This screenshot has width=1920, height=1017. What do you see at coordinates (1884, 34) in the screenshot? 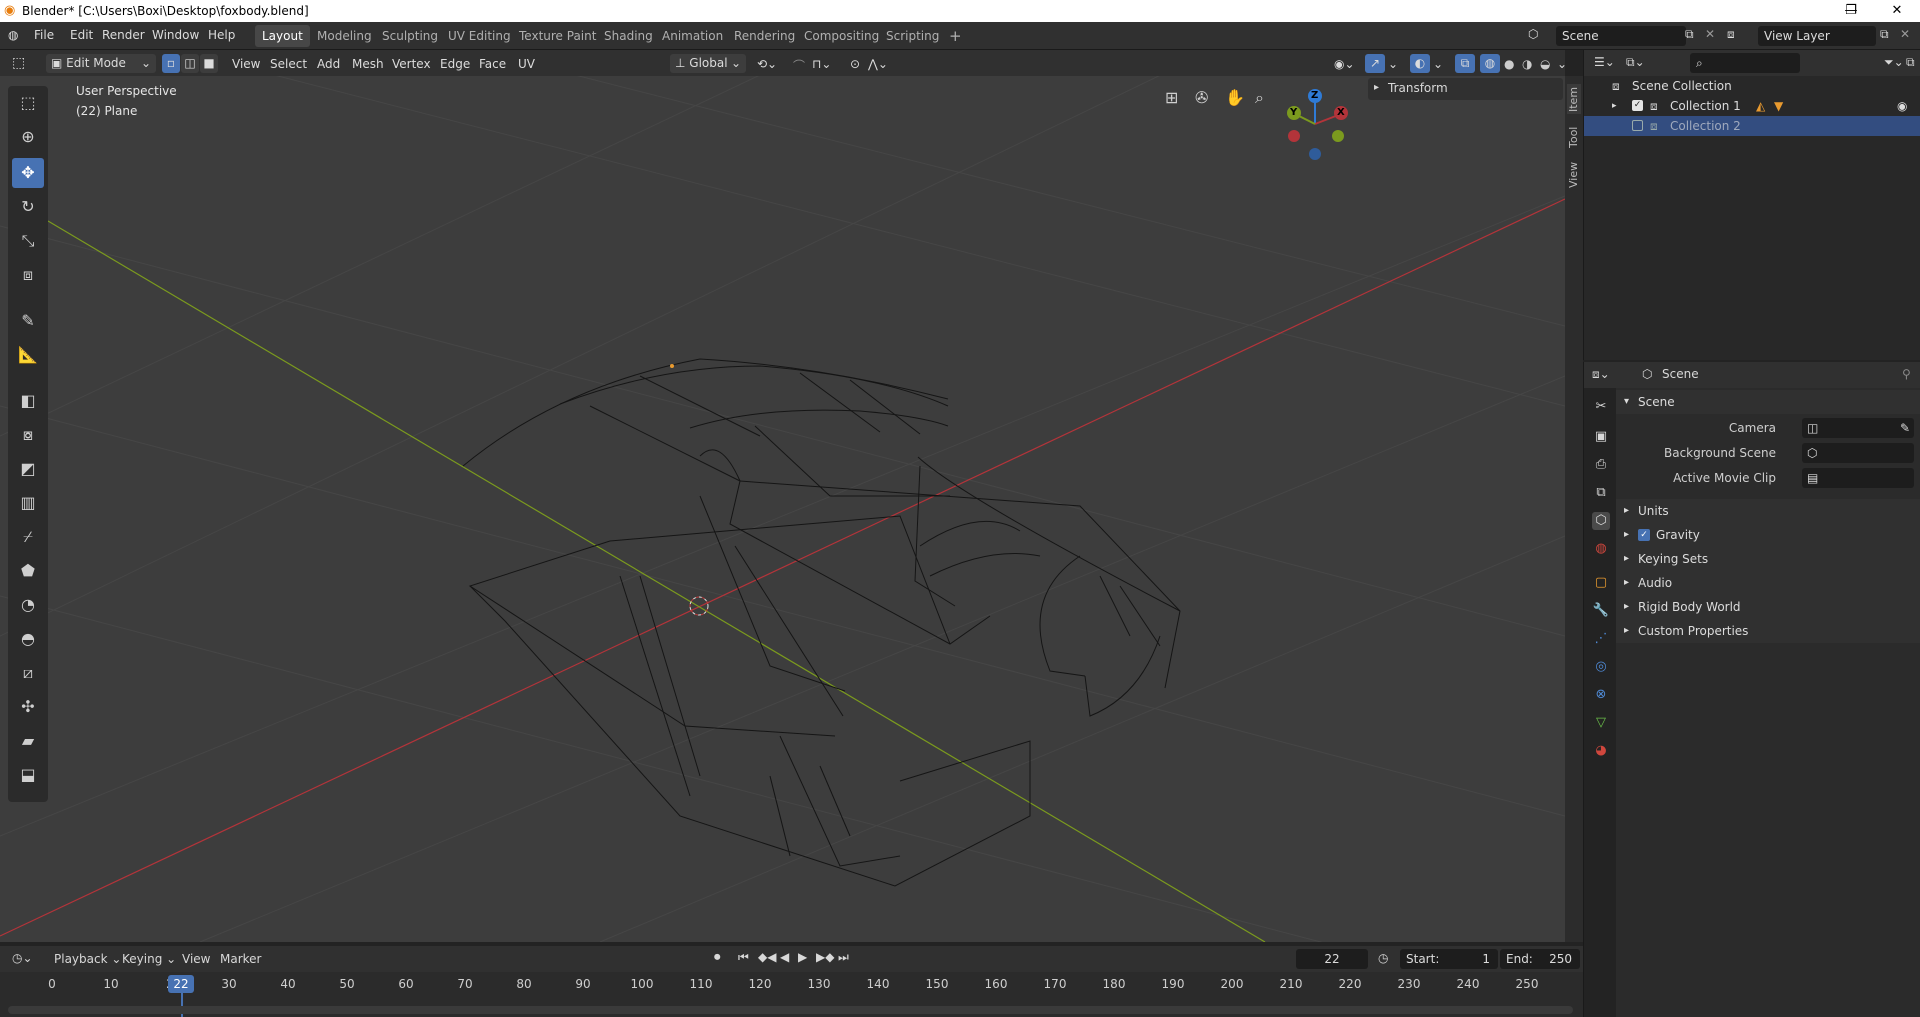
I see `new-view-layer-icon: ⧉` at bounding box center [1884, 34].